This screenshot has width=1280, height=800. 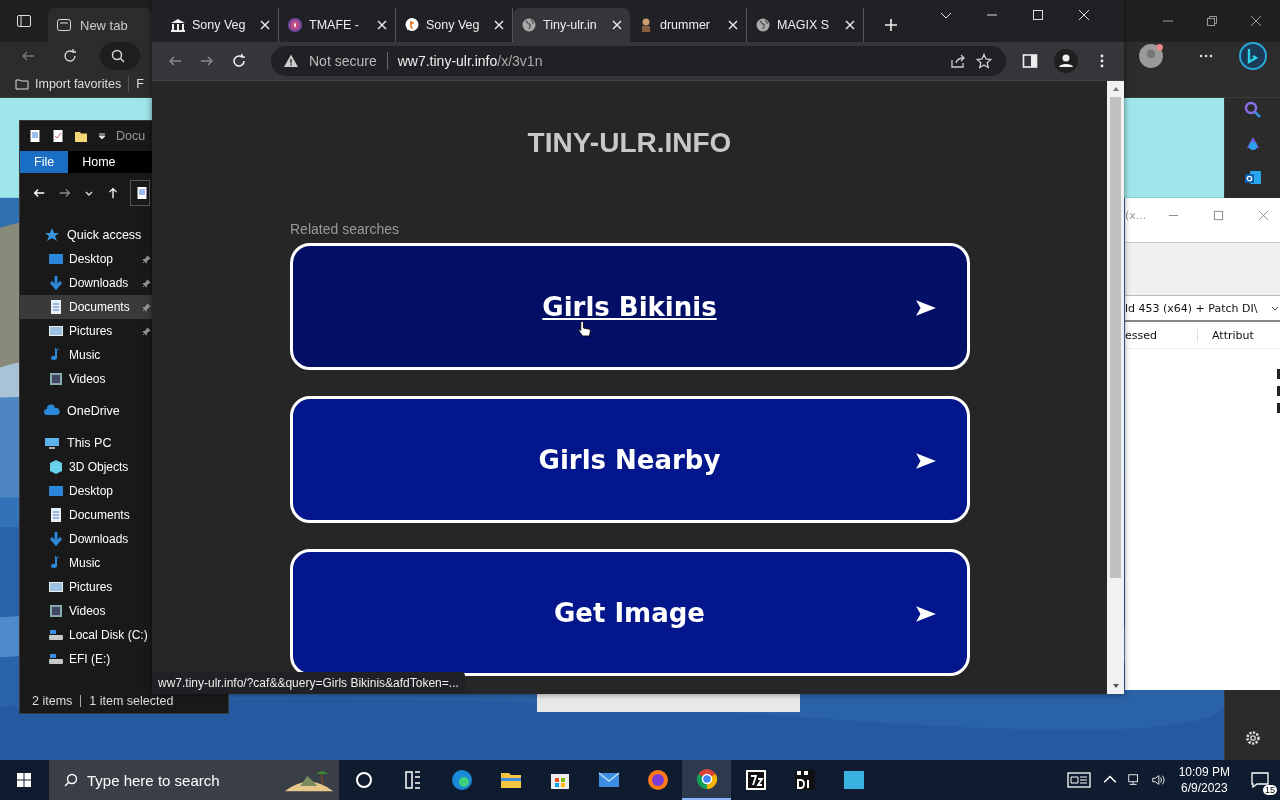 I want to click on browser-tab: Tiny-ulr.in, so click(x=571, y=25).